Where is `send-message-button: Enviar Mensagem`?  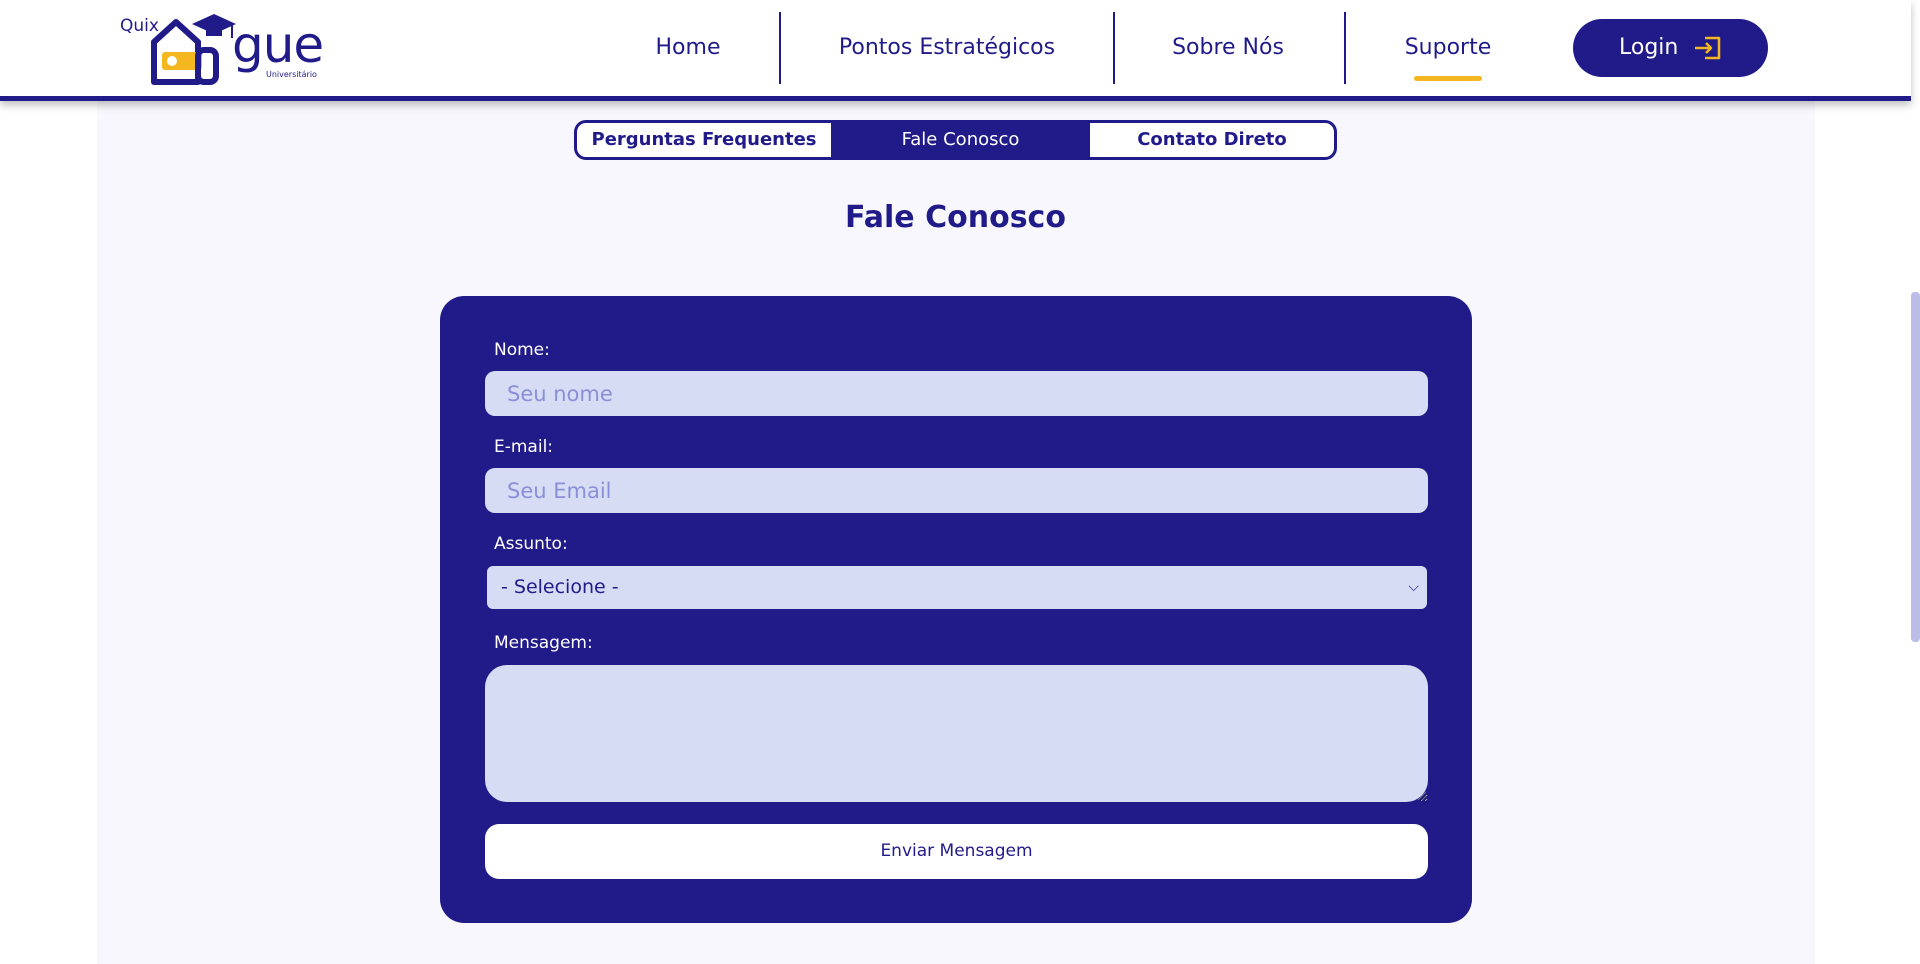
send-message-button: Enviar Mensagem is located at coordinates (956, 851).